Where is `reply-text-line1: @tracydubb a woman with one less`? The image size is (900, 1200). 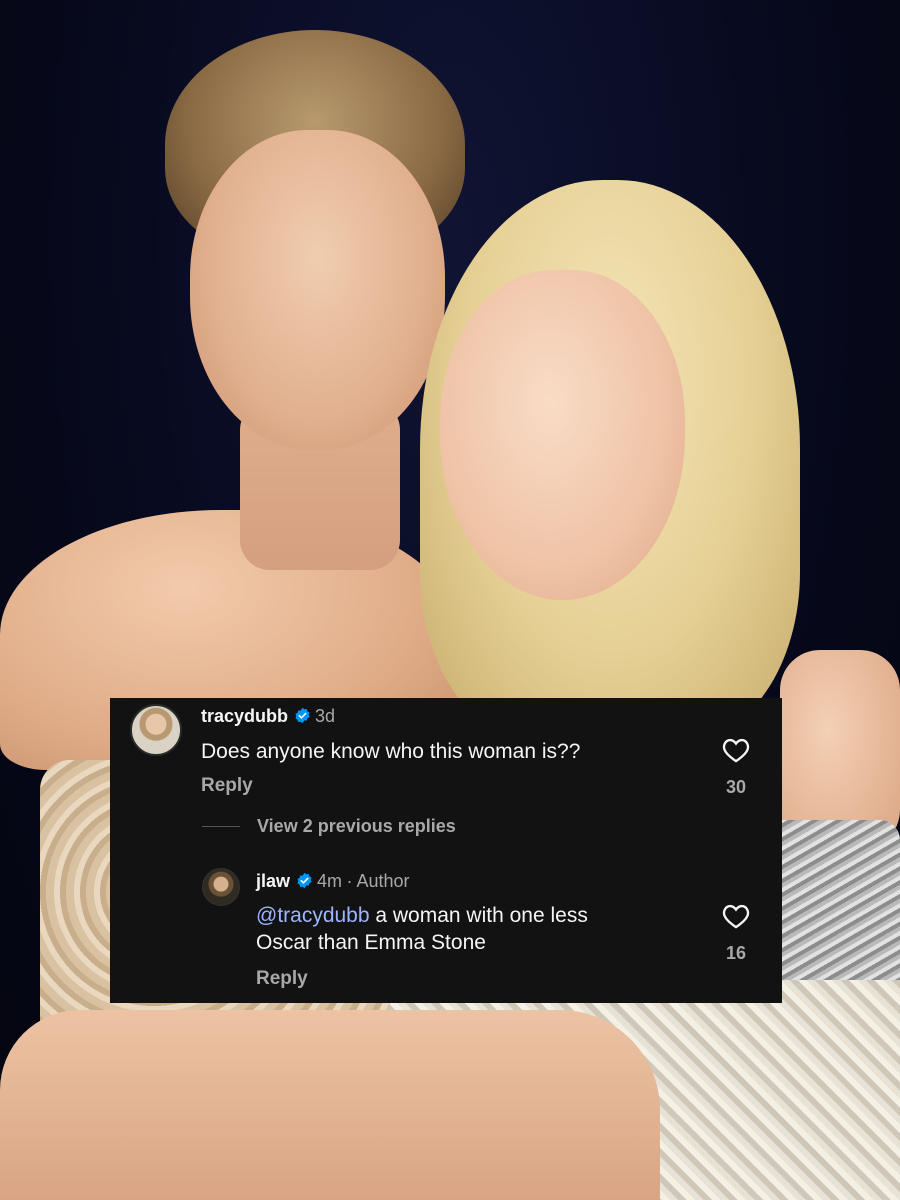
reply-text-line1: @tracydubb a woman with one less is located at coordinates (422, 915).